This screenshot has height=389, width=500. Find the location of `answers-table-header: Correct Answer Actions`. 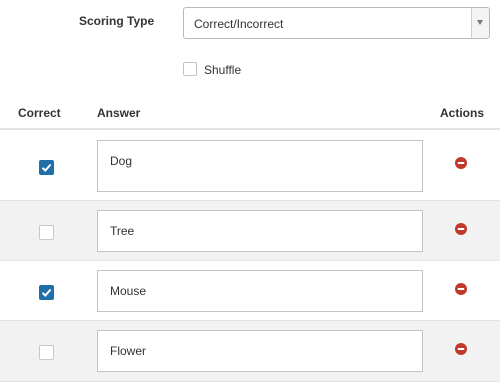

answers-table-header: Correct Answer Actions is located at coordinates (250, 113).